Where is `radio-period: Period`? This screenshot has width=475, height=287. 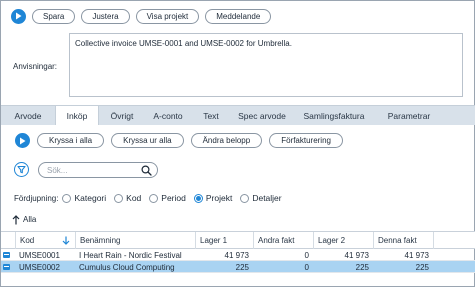 radio-period: Period is located at coordinates (167, 198).